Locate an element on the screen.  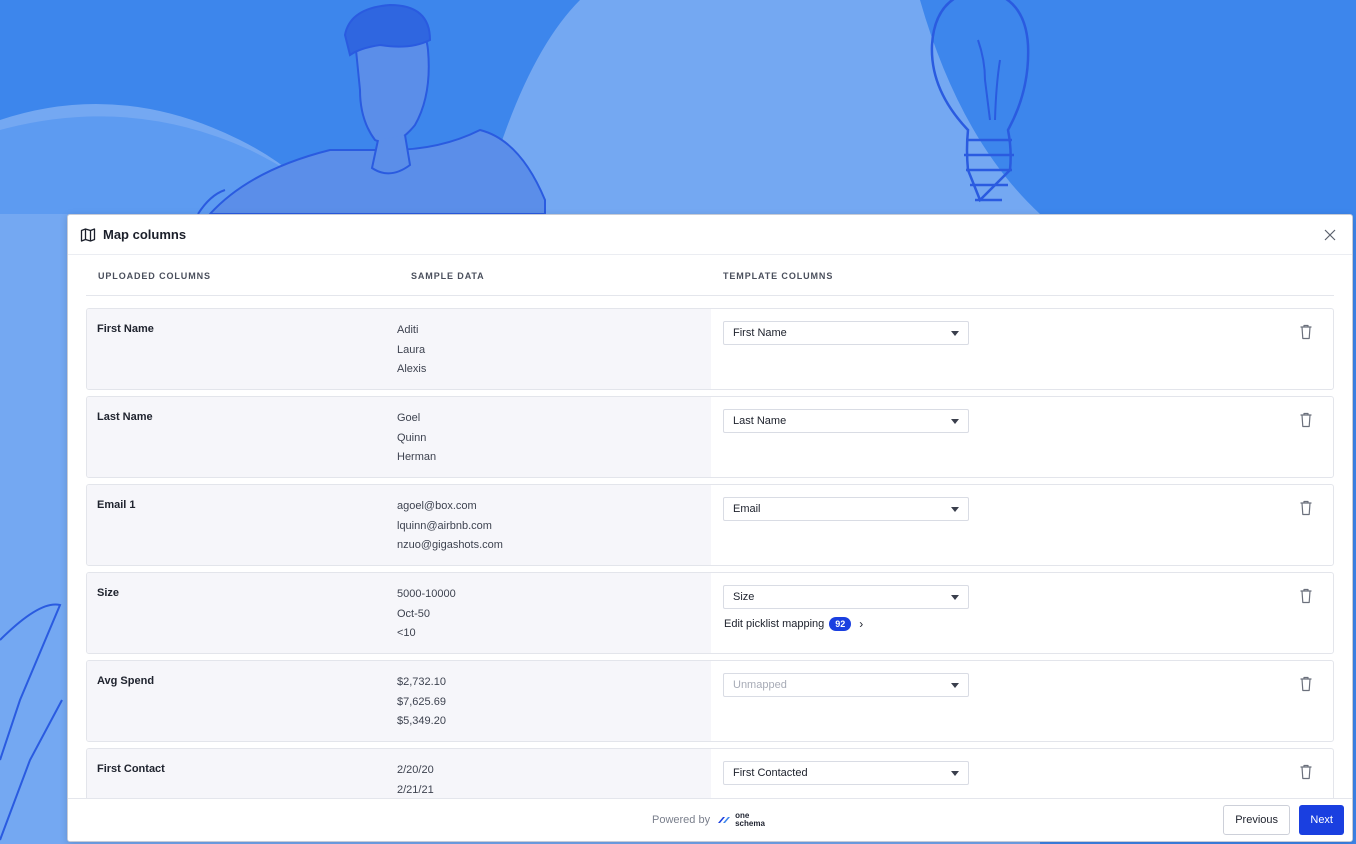
powered-by: Powered by one schema is located at coordinates (708, 820).